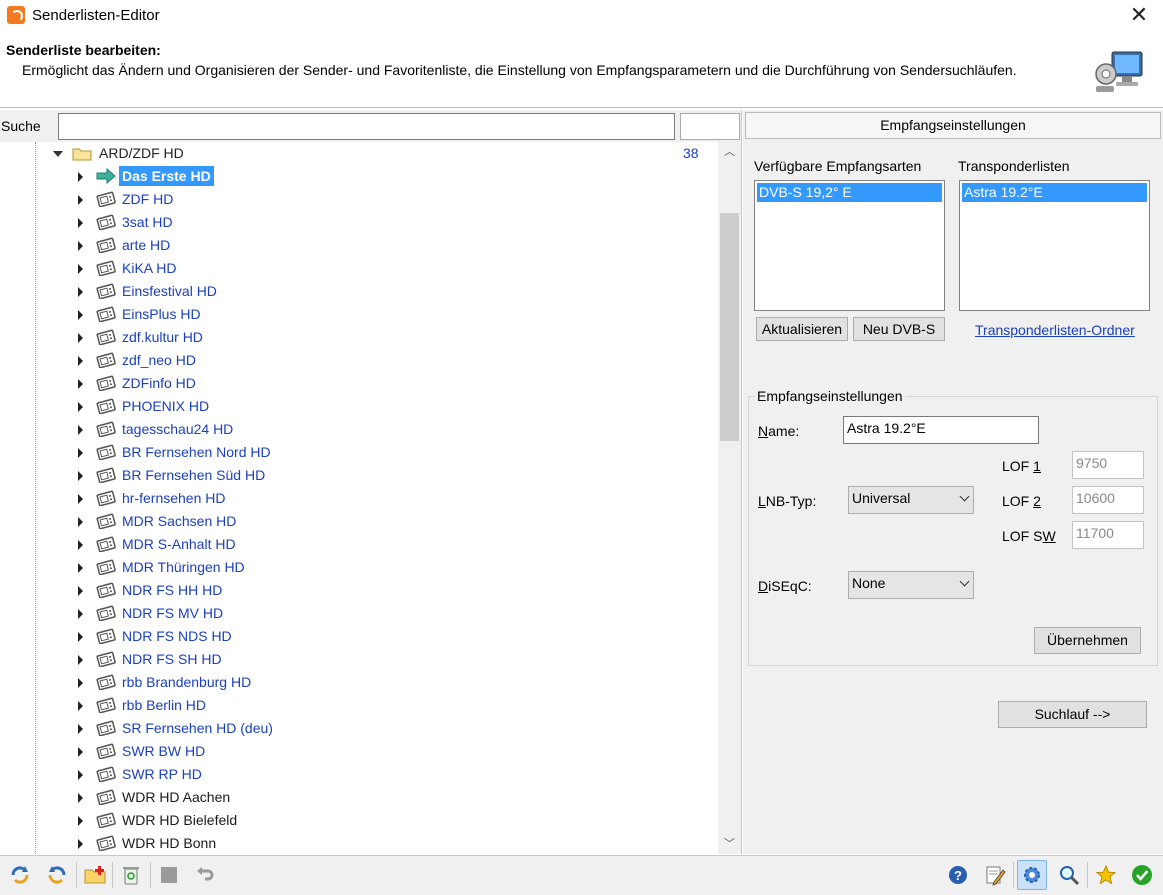  I want to click on channel-row: KiKA HD, so click(360, 268).